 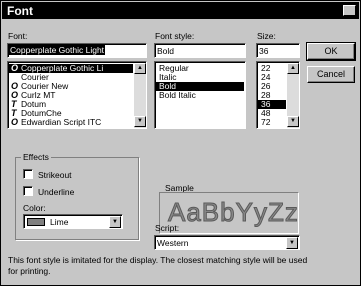 I want to click on ok-button: OK, so click(x=331, y=51).